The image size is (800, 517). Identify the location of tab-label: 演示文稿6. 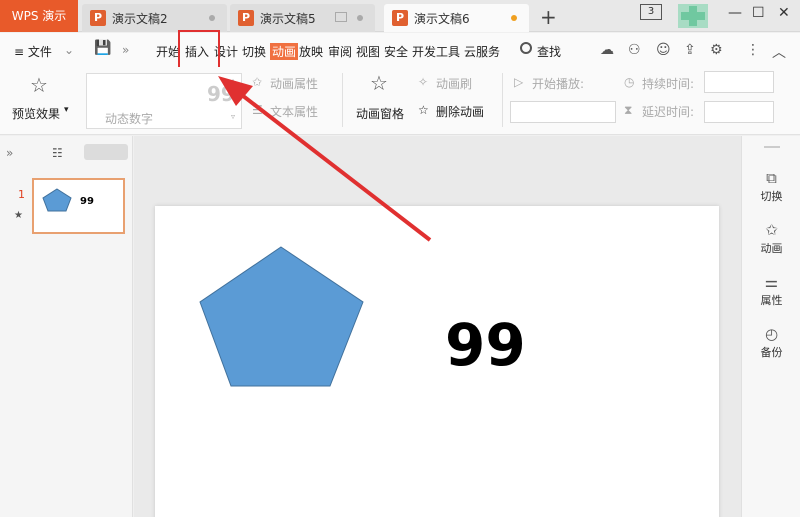
(442, 19).